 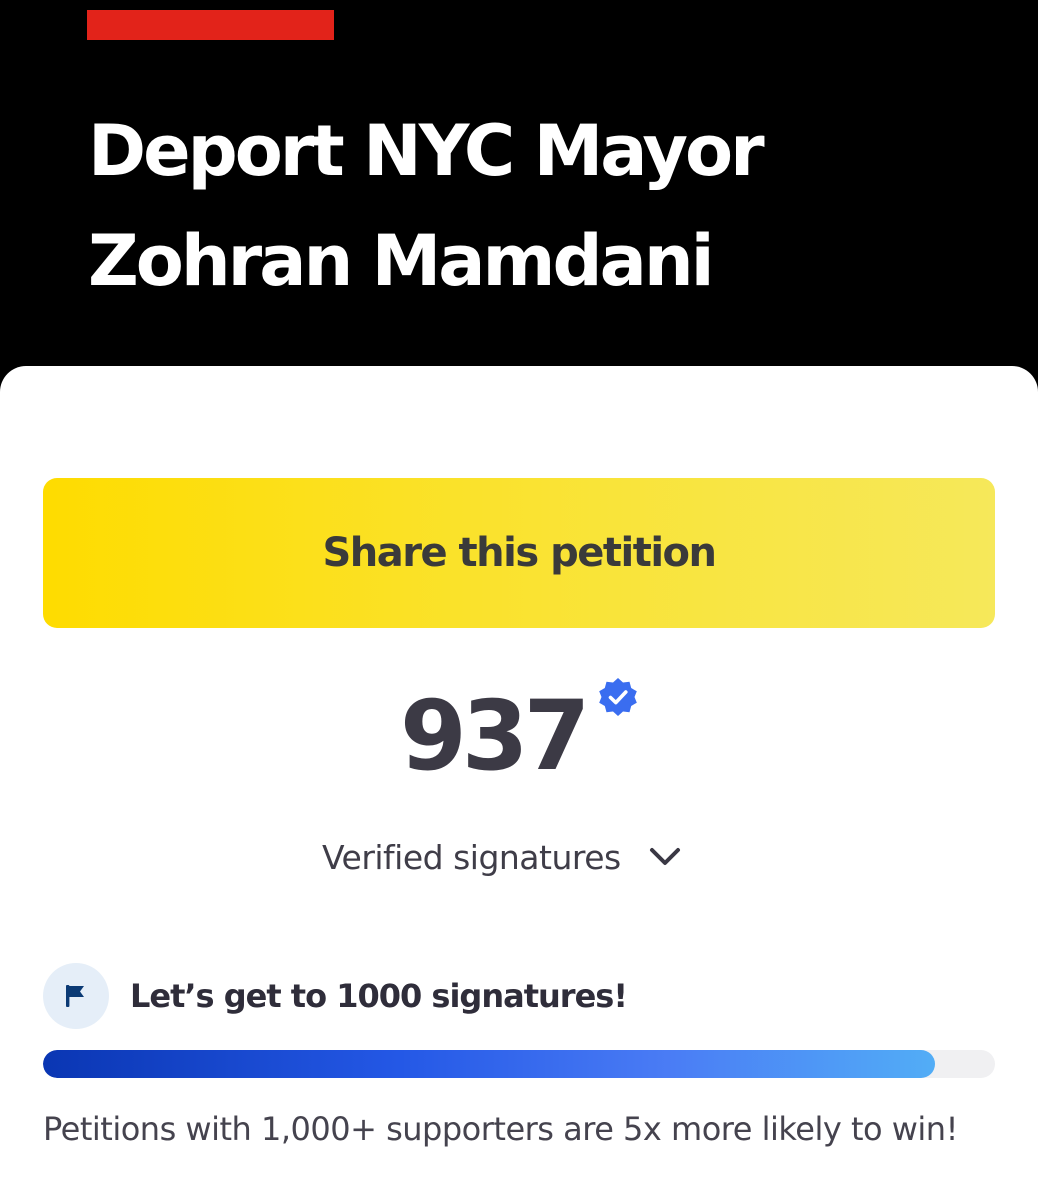 I want to click on flag-icon, so click(x=75, y=996).